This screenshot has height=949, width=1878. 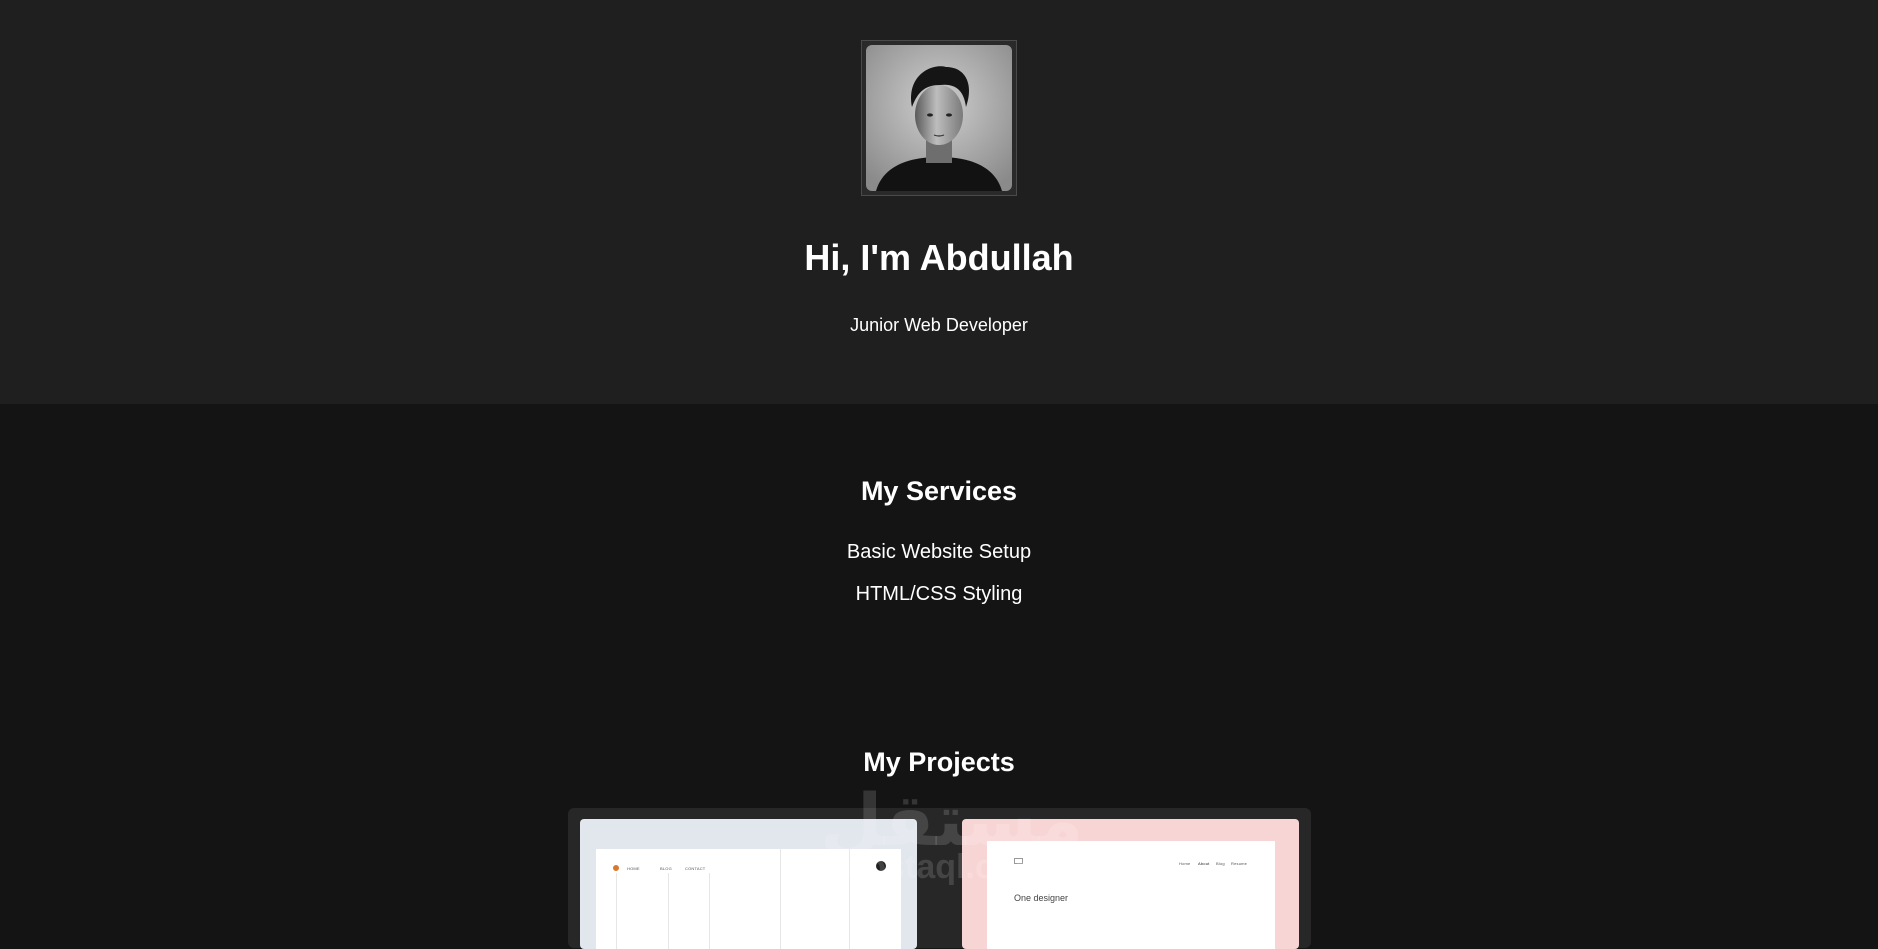 What do you see at coordinates (939, 325) in the screenshot?
I see `hero-subtitle: Junior Web Developer` at bounding box center [939, 325].